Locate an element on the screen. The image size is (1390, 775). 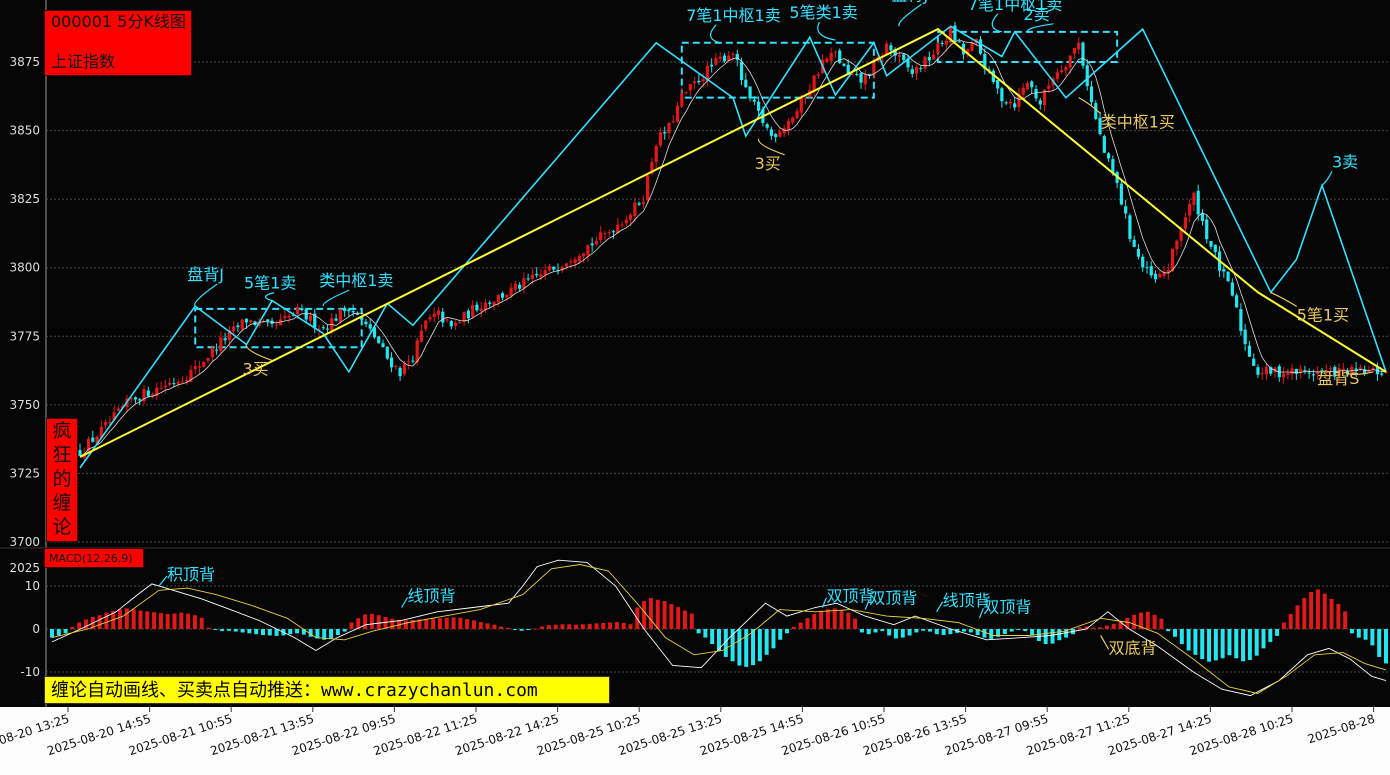
y-tick-label: 3700 is located at coordinates (24, 542).